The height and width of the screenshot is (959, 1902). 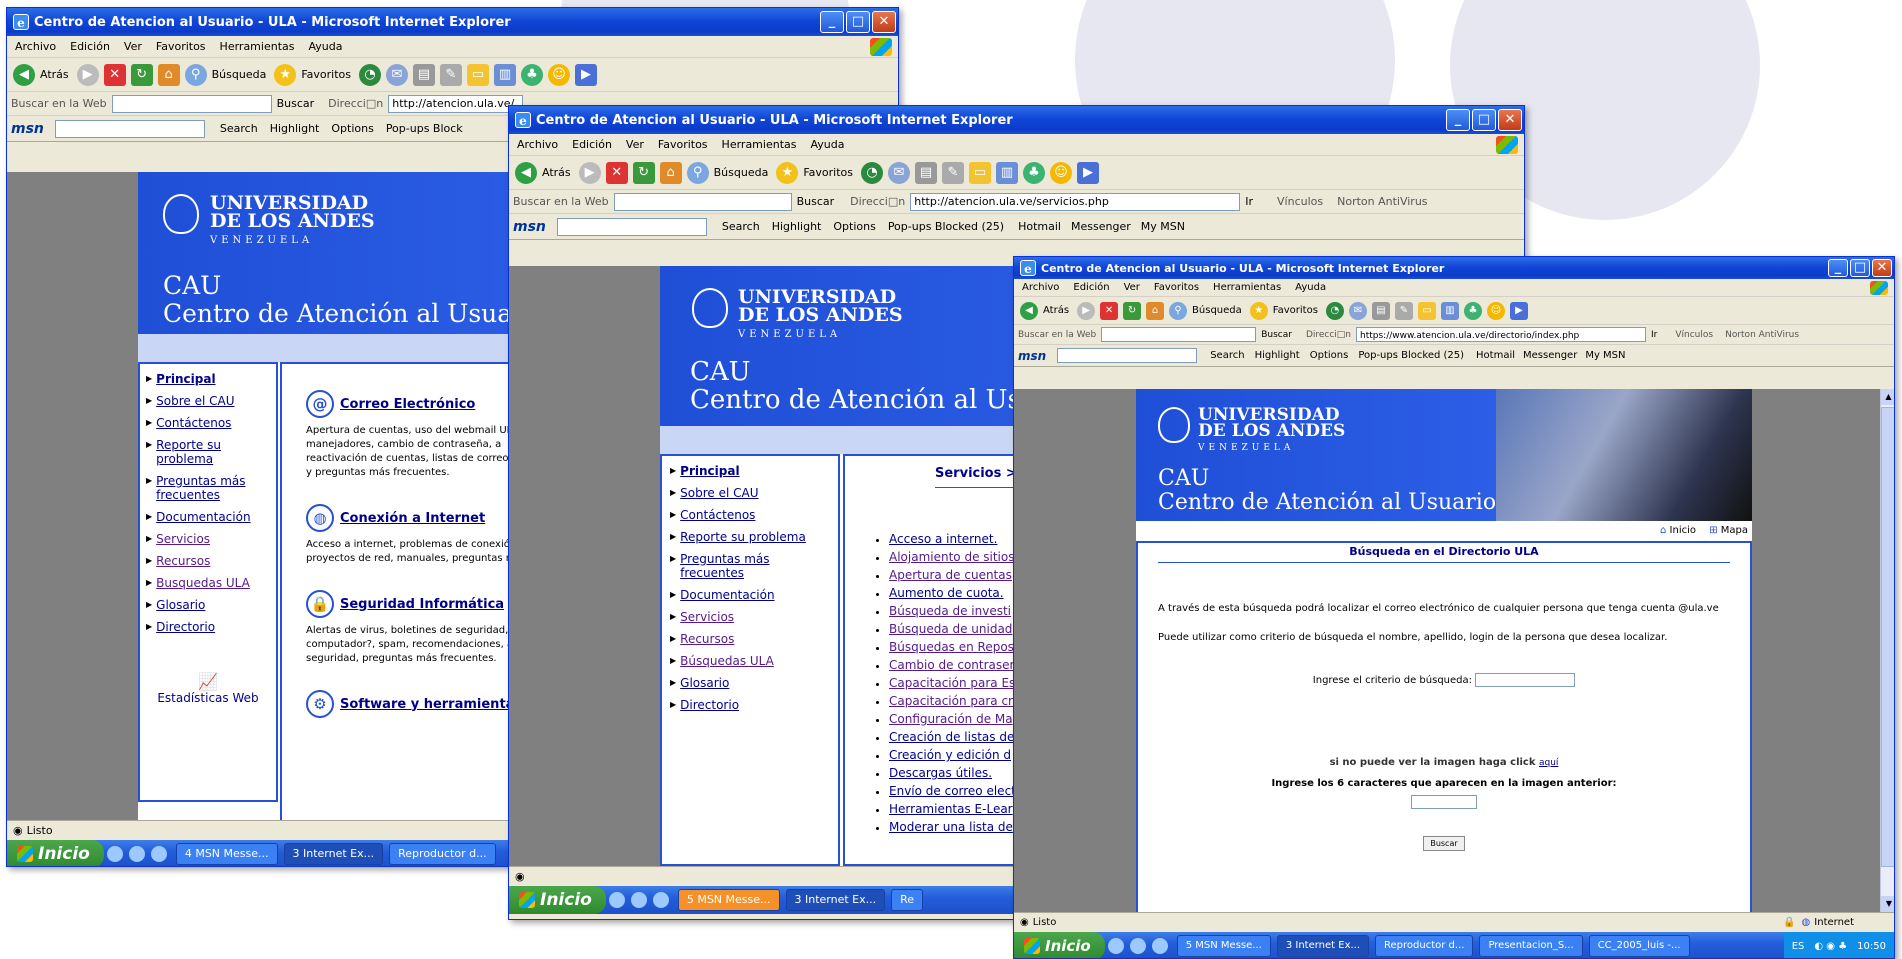 I want to click on sidebar-item: ▶ Preguntas más frecuentes, so click(x=750, y=566).